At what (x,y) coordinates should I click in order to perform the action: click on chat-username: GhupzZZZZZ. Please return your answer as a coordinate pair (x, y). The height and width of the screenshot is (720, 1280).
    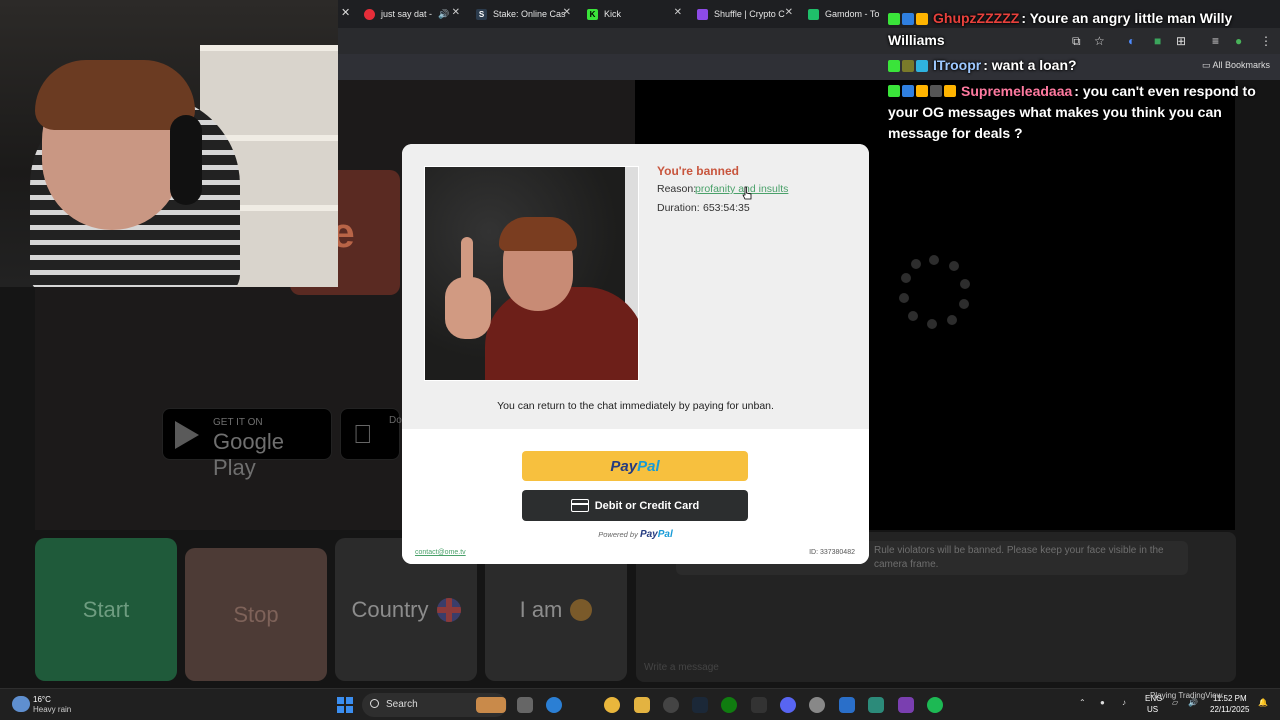
    Looking at the image, I should click on (976, 18).